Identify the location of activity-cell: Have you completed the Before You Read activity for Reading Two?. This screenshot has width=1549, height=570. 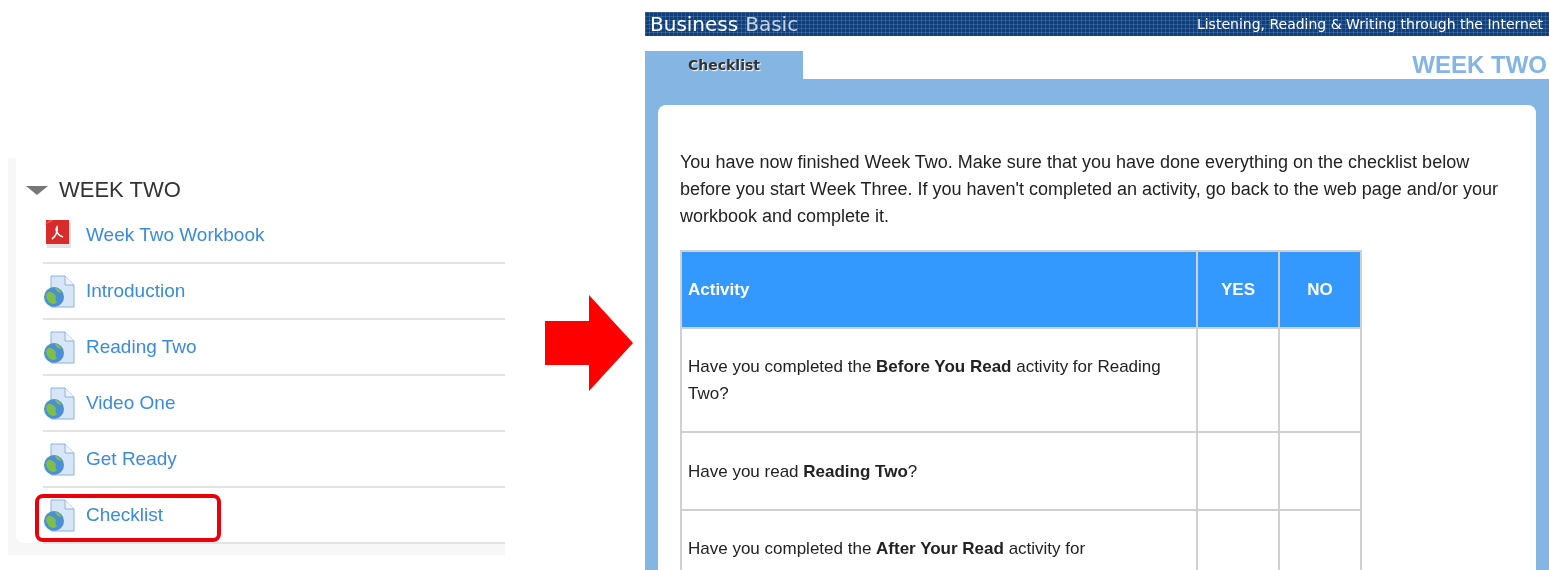
(939, 380).